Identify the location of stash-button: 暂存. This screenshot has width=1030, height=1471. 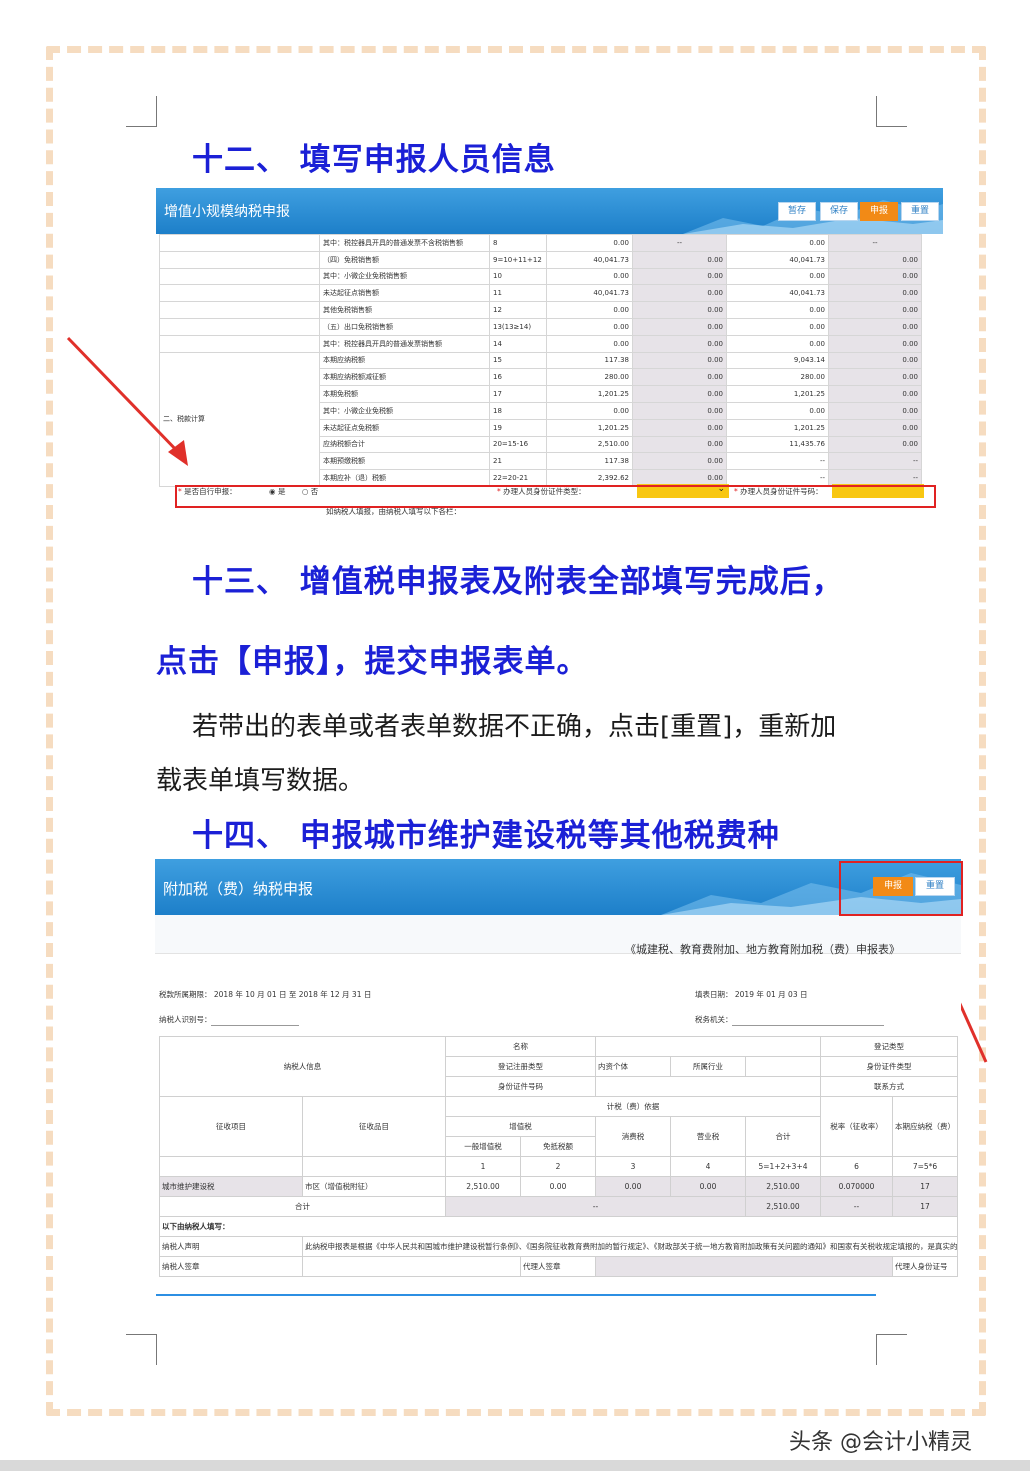
(797, 211).